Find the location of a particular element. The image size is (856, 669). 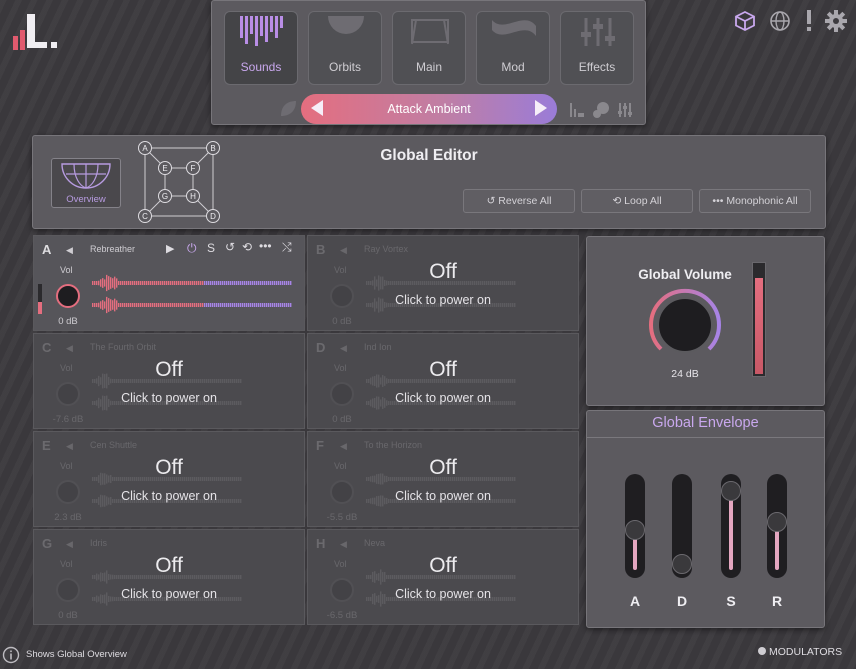

waveform is located at coordinates (192, 294).